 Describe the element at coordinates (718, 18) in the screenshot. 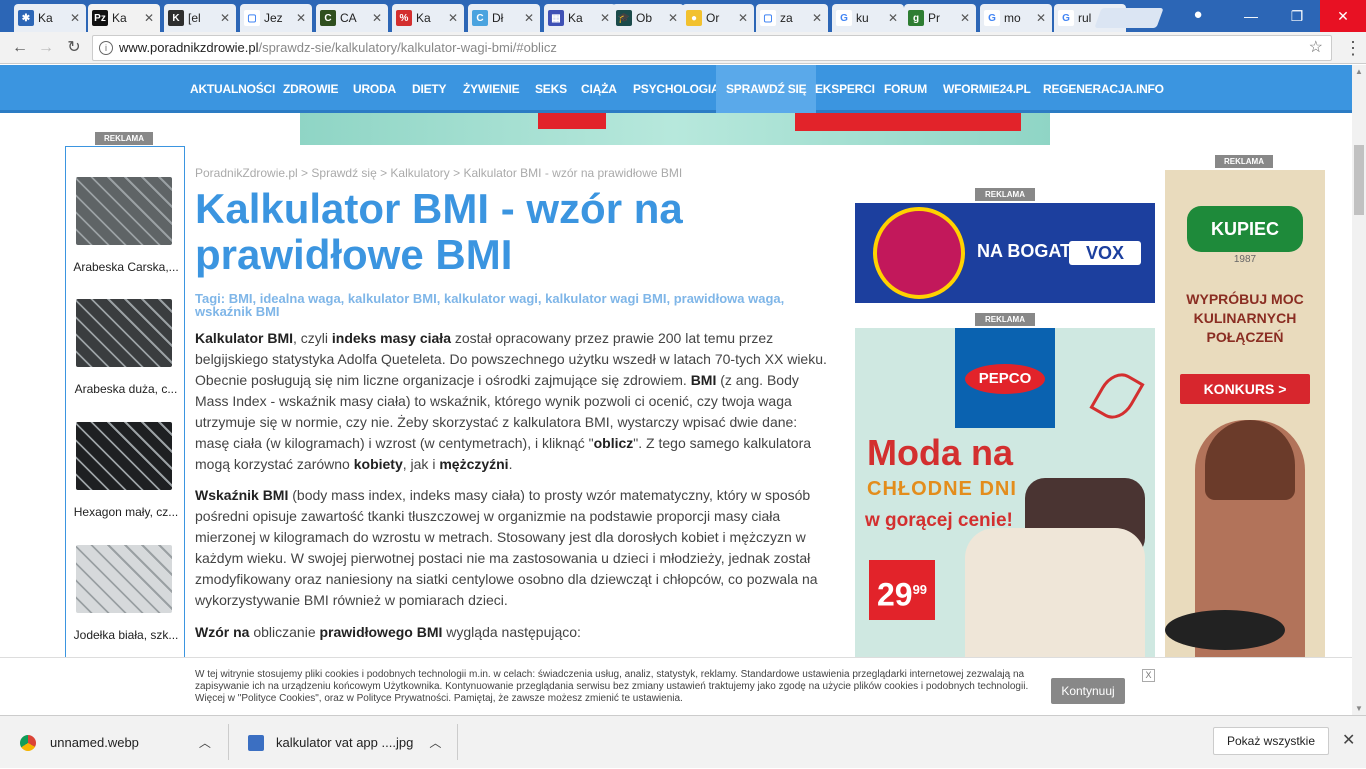

I see `tab: ● Or ✕` at that location.